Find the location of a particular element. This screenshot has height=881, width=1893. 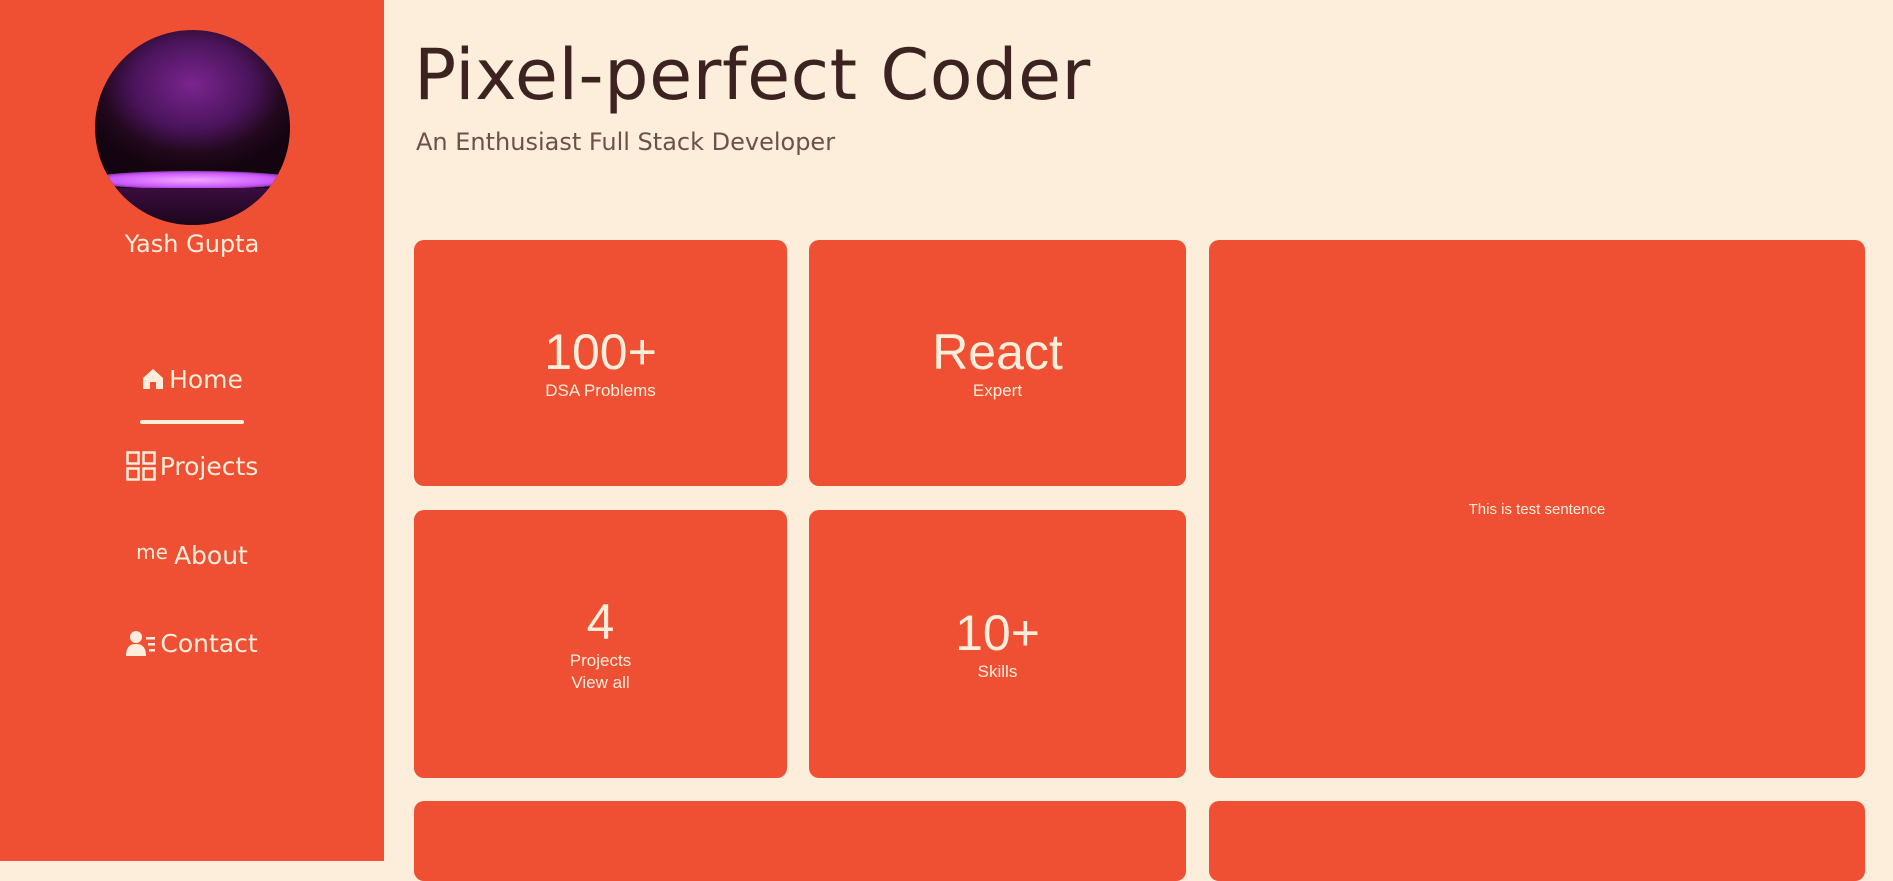

contact-icon is located at coordinates (141, 643).